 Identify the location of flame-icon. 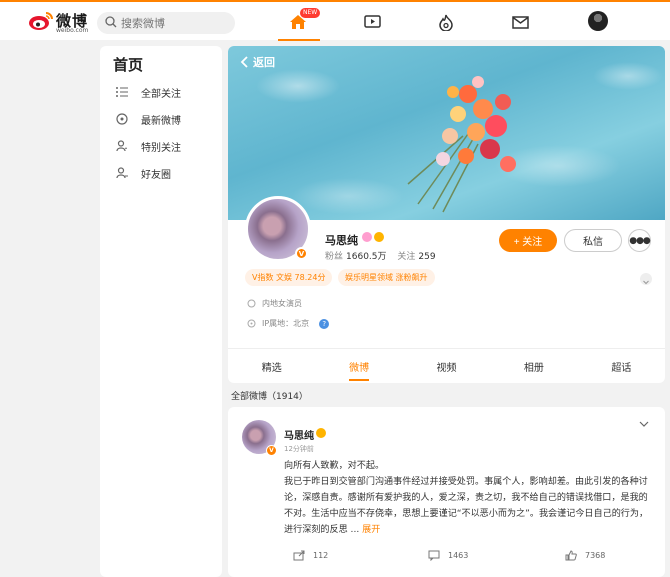
(446, 22).